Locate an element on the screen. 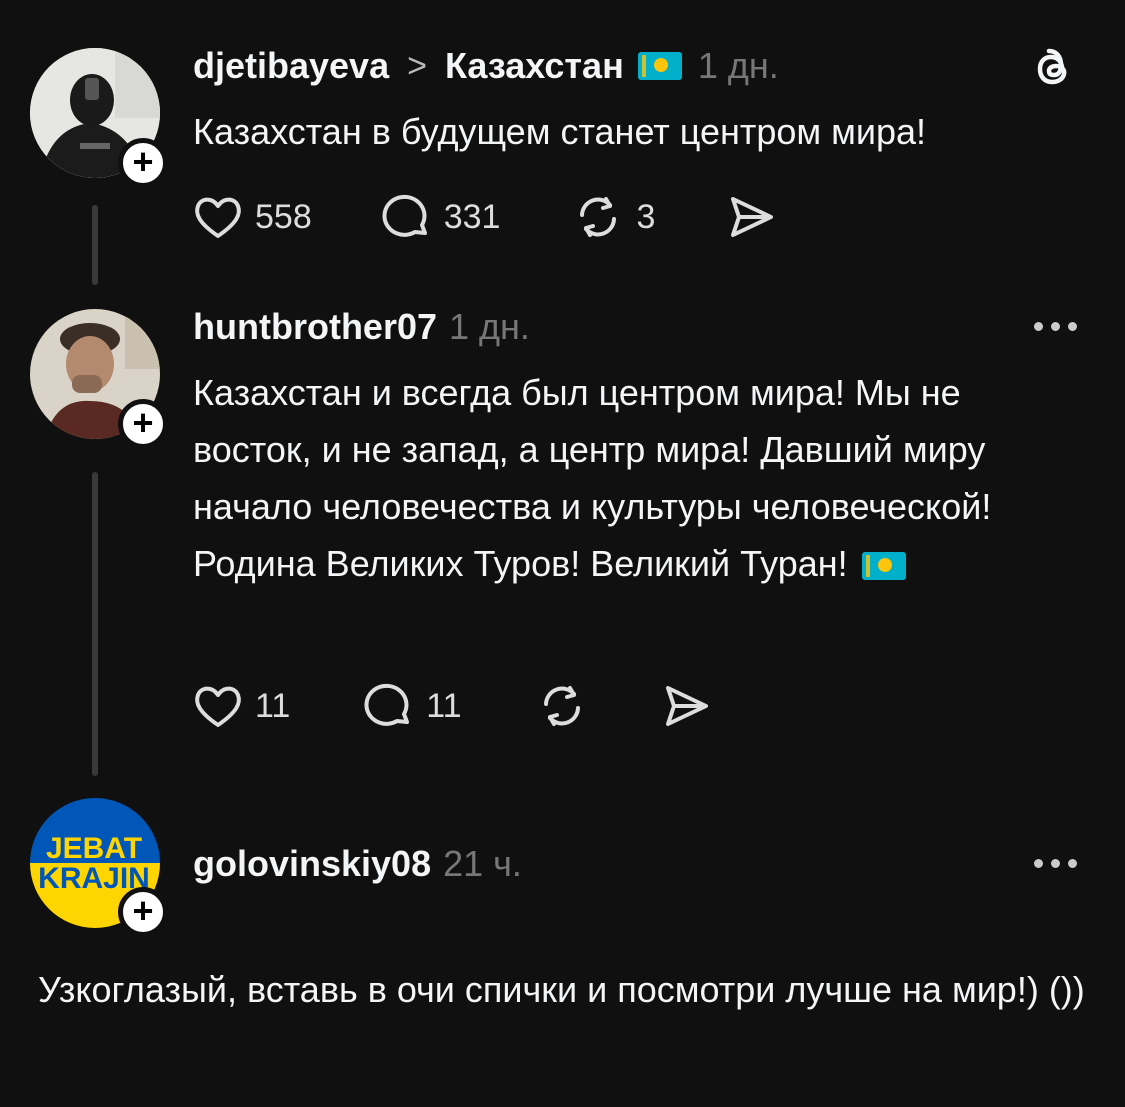  reply-button: 11 is located at coordinates (413, 706).